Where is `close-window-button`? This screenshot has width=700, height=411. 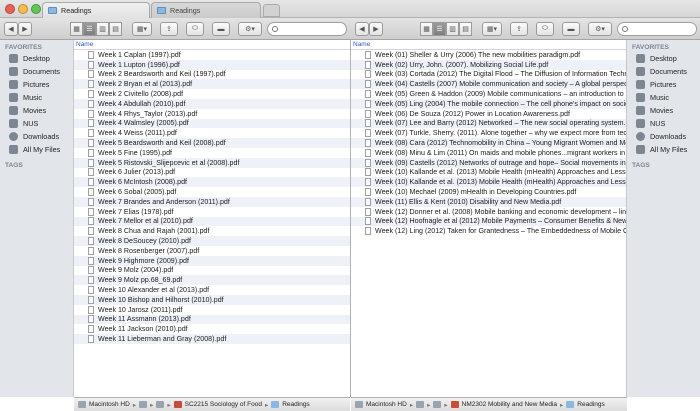
close-window-button is located at coordinates (10, 9).